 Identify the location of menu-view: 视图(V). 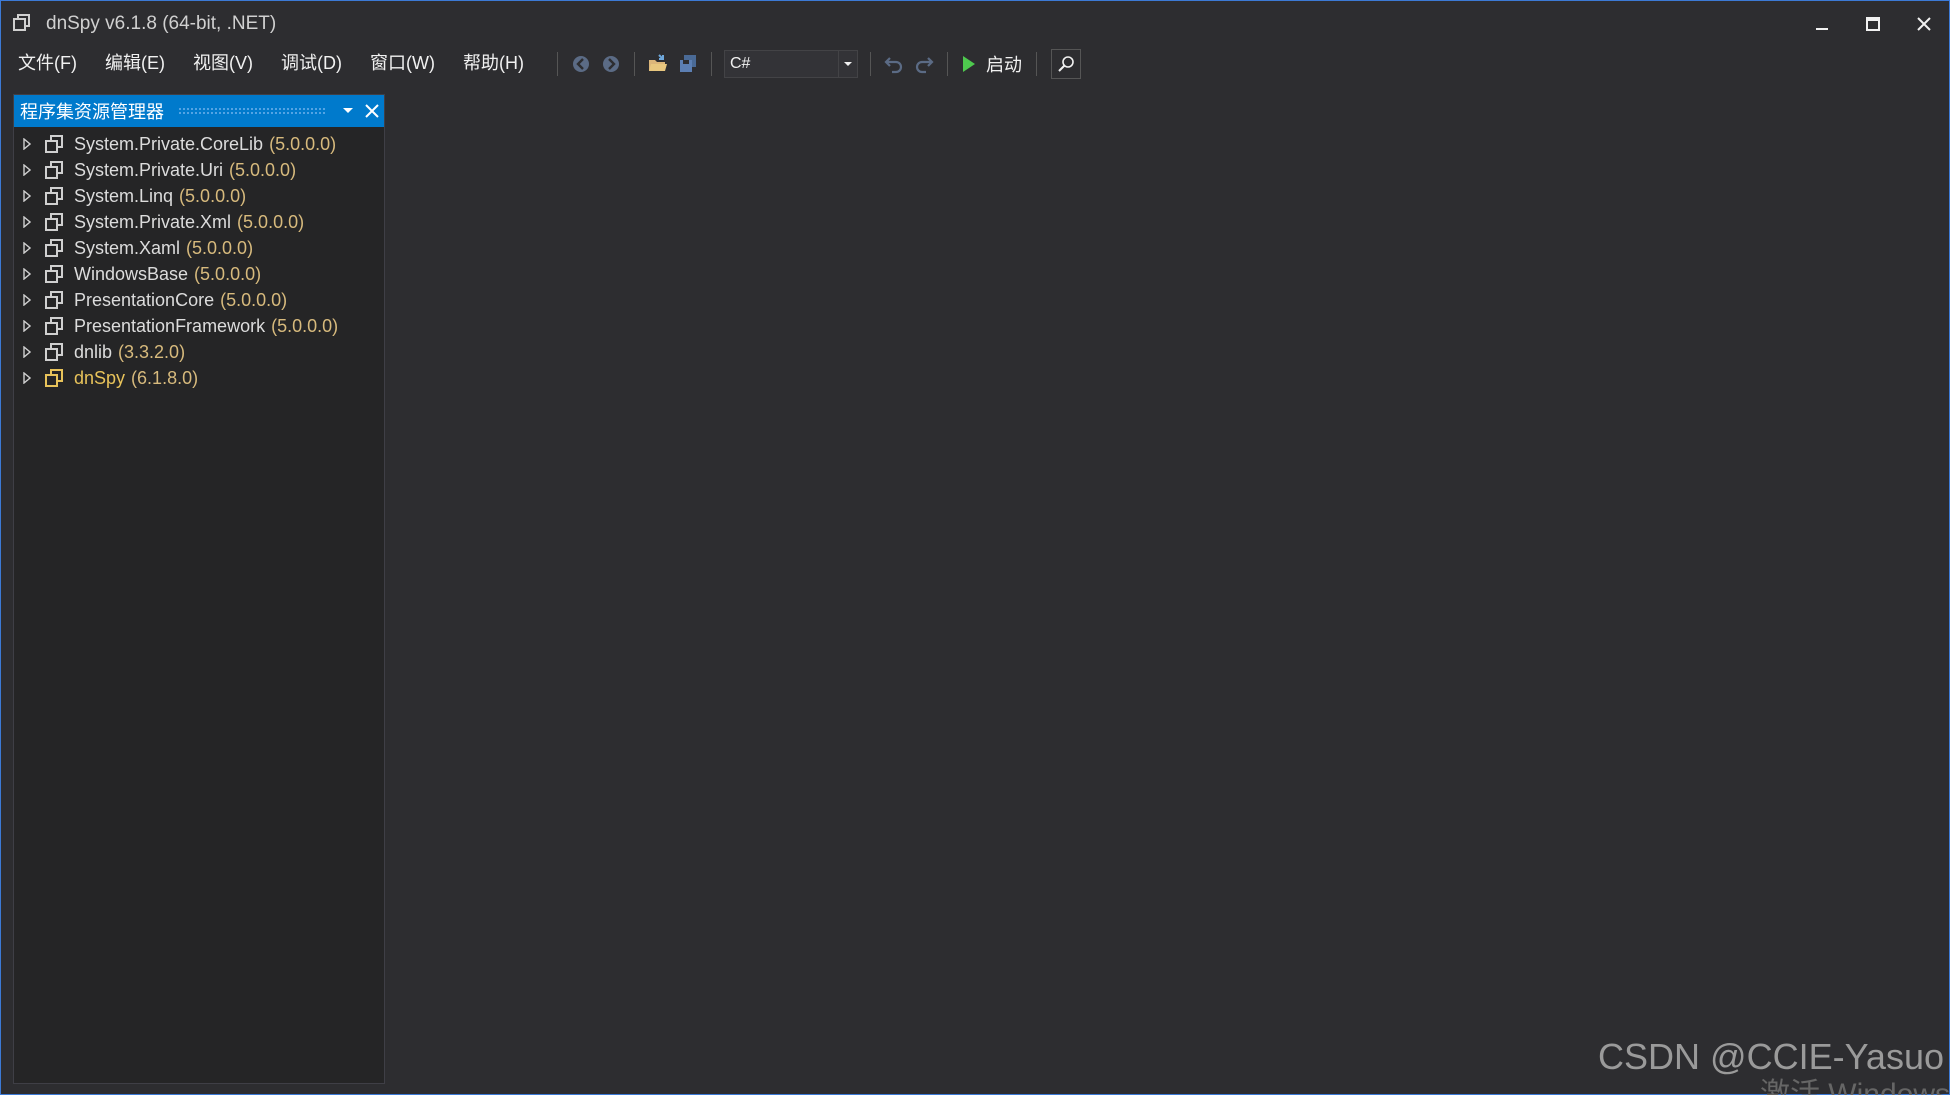
(223, 63).